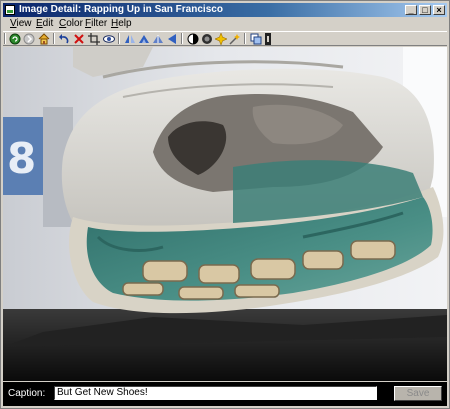 This screenshot has width=450, height=409. Describe the element at coordinates (215, 393) in the screenshot. I see `caption-input: But Get New Shoes!` at that location.